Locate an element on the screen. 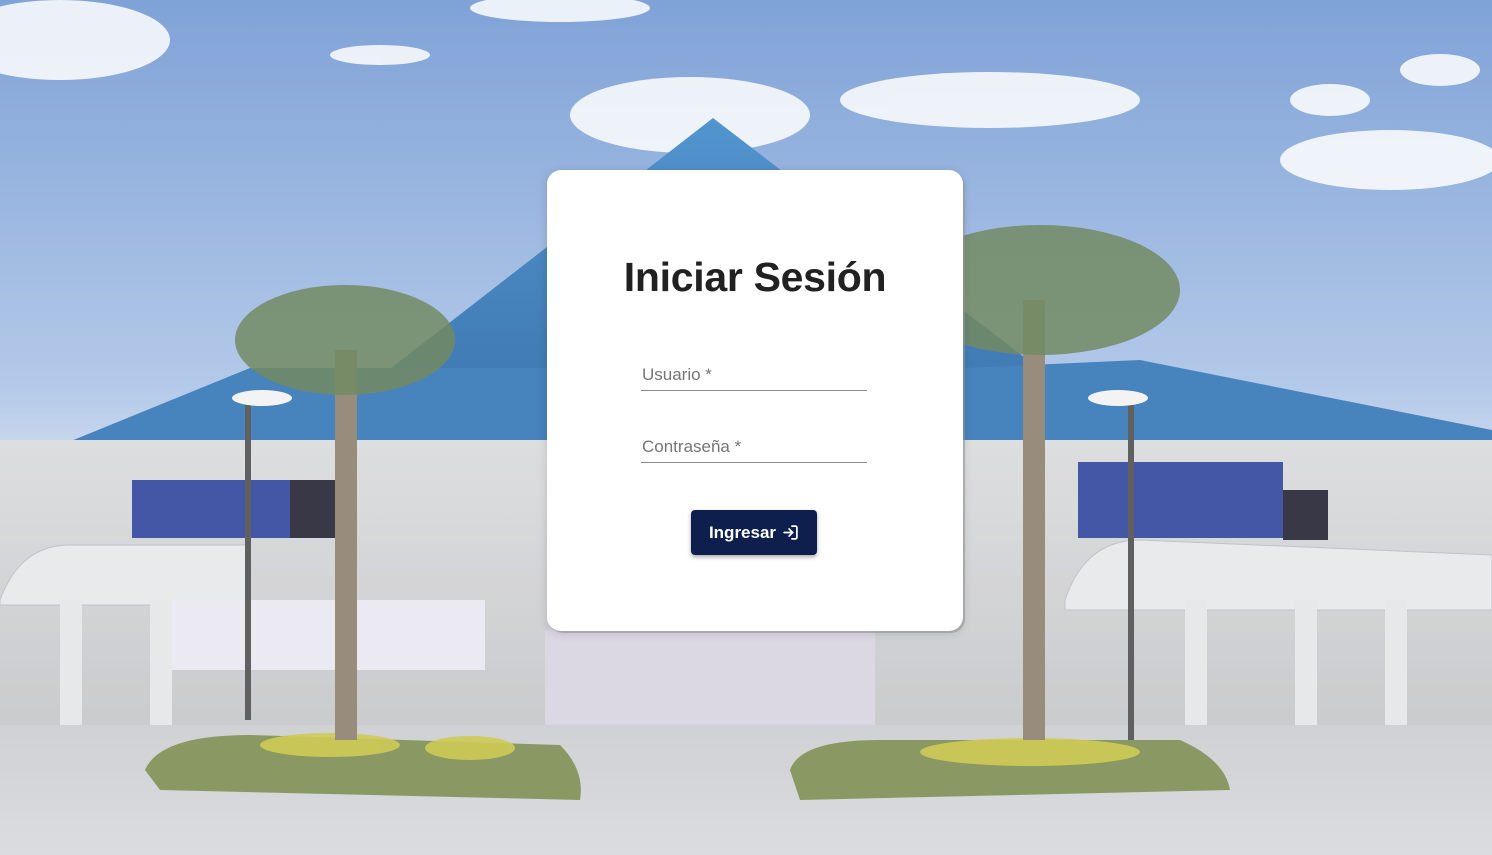 Image resolution: width=1492 pixels, height=855 pixels. login-button-label: Ingresar is located at coordinates (742, 532).